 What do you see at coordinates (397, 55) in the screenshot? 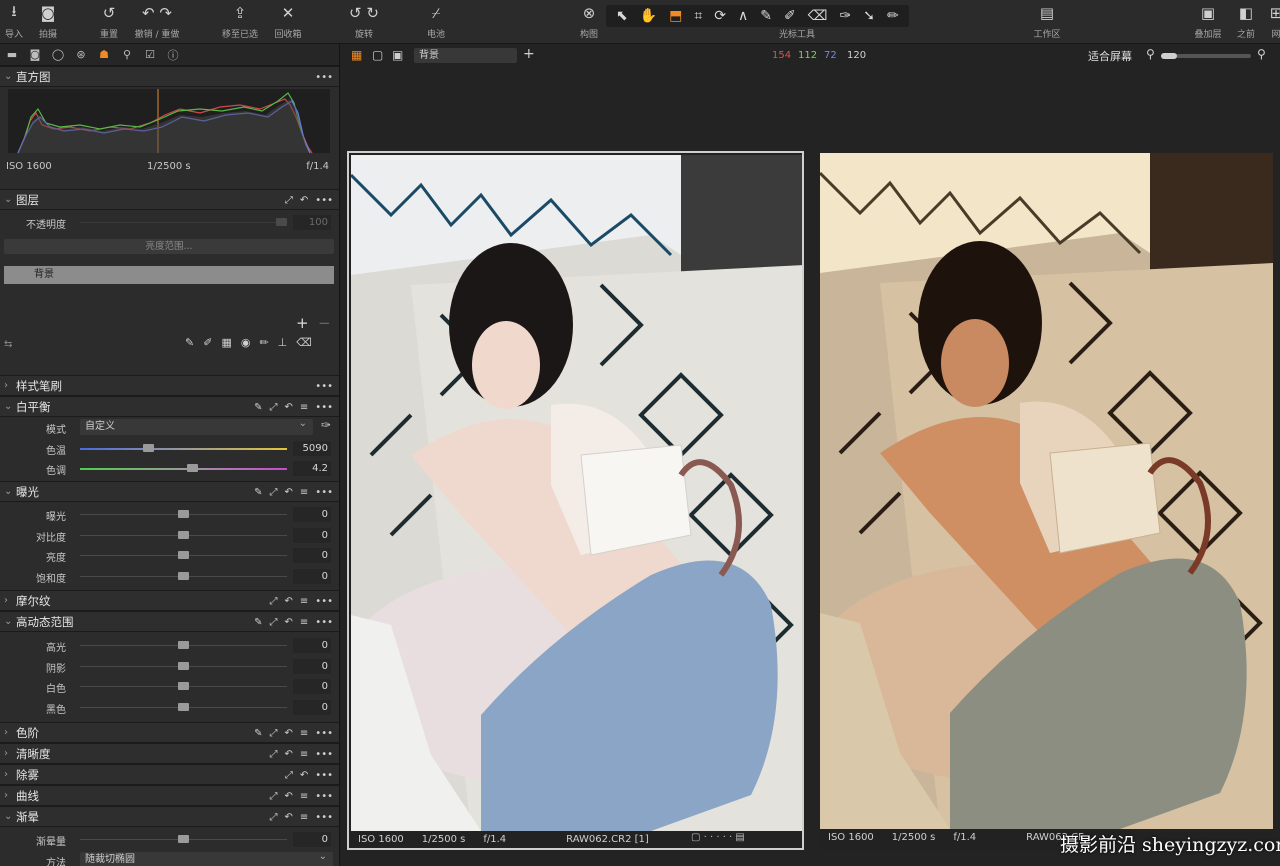
I see `filmstrip-view-icon: ▣` at bounding box center [397, 55].